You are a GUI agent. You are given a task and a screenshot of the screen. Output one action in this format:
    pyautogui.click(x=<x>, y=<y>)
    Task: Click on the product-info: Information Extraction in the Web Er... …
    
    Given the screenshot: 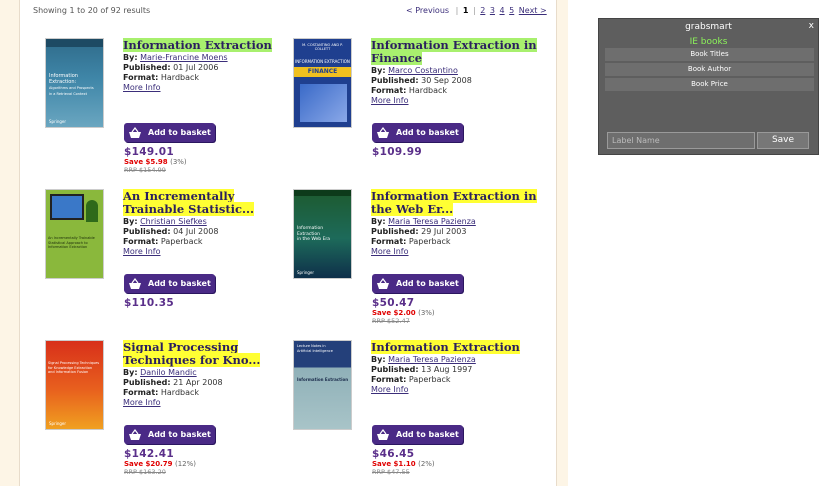 What is the action you would take?
    pyautogui.click(x=456, y=223)
    